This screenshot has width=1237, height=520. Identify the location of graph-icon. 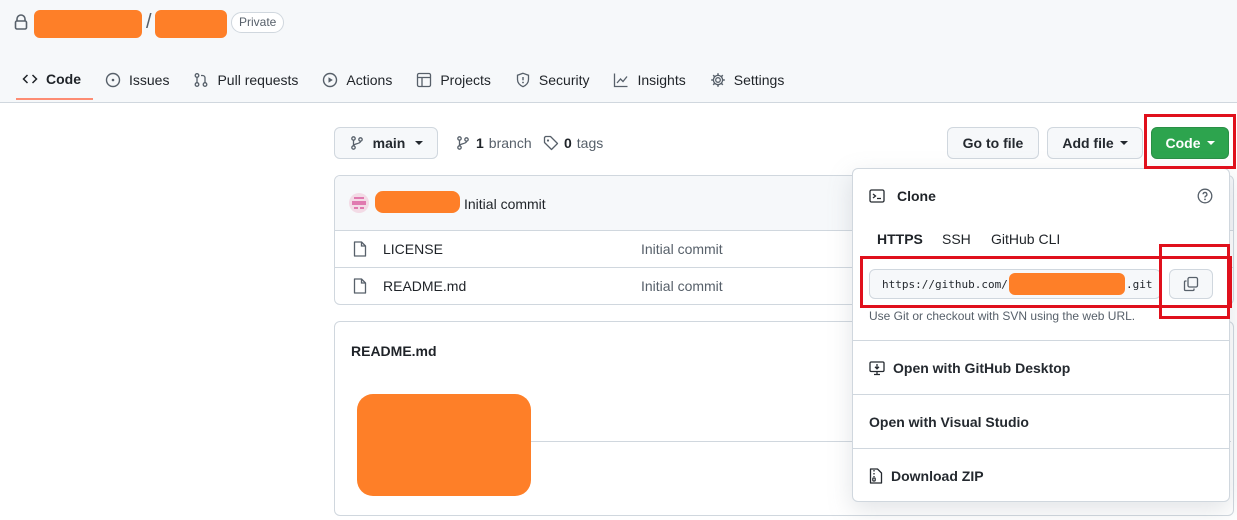
(621, 80).